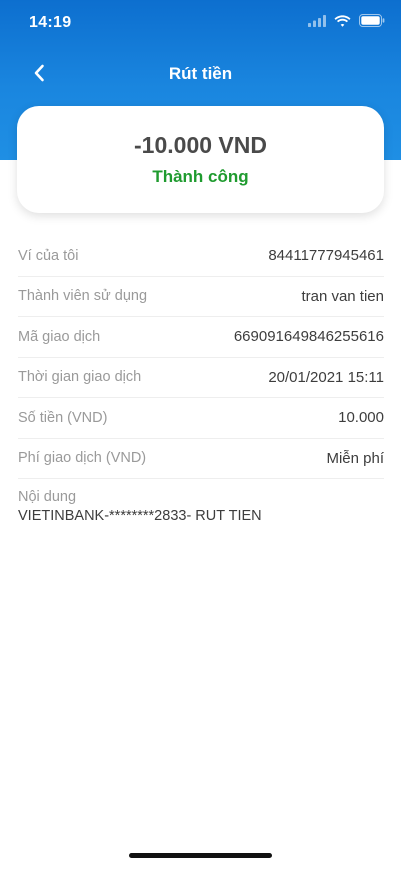  What do you see at coordinates (201, 337) in the screenshot?
I see `detail-row-transaction-id: Mã giao dịch 669091649846255616` at bounding box center [201, 337].